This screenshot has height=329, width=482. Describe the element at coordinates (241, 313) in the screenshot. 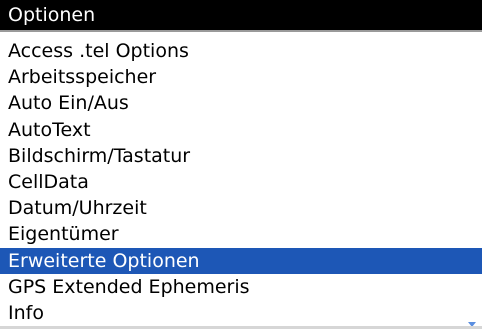

I see `list-item-info: Info` at that location.